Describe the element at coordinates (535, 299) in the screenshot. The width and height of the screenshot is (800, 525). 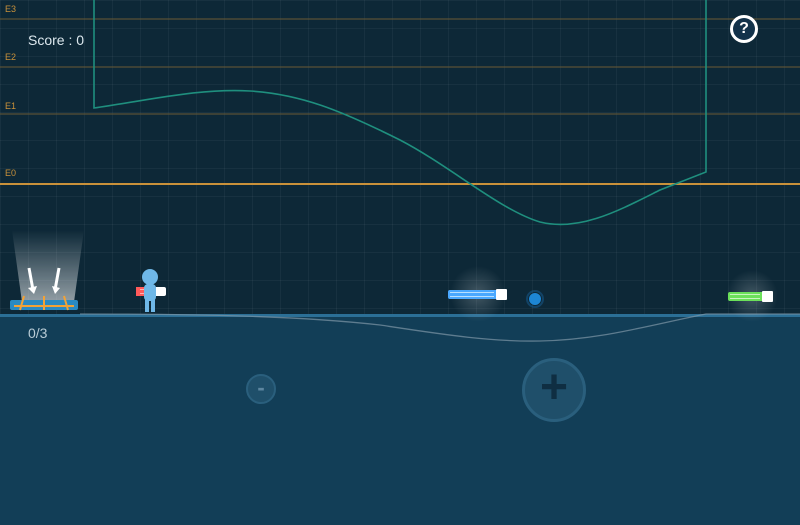
I see `ball-icon` at that location.